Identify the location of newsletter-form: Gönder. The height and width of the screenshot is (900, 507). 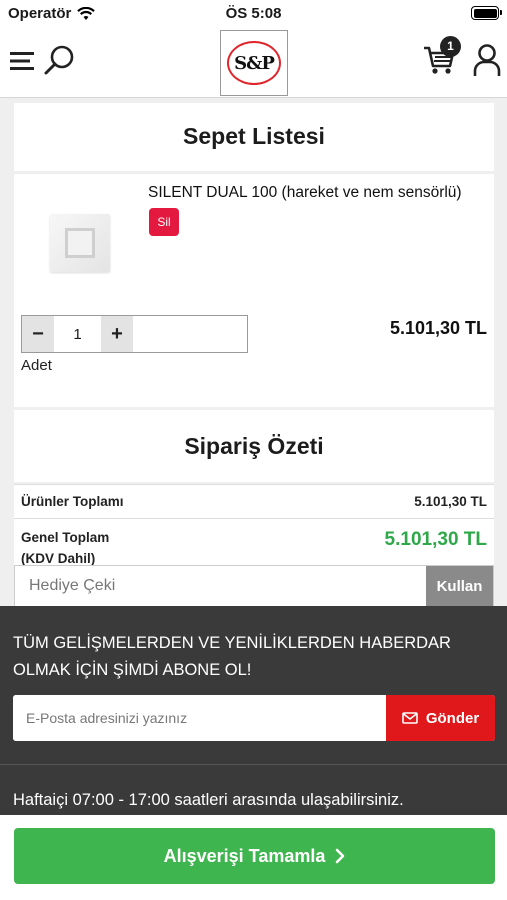
(254, 718).